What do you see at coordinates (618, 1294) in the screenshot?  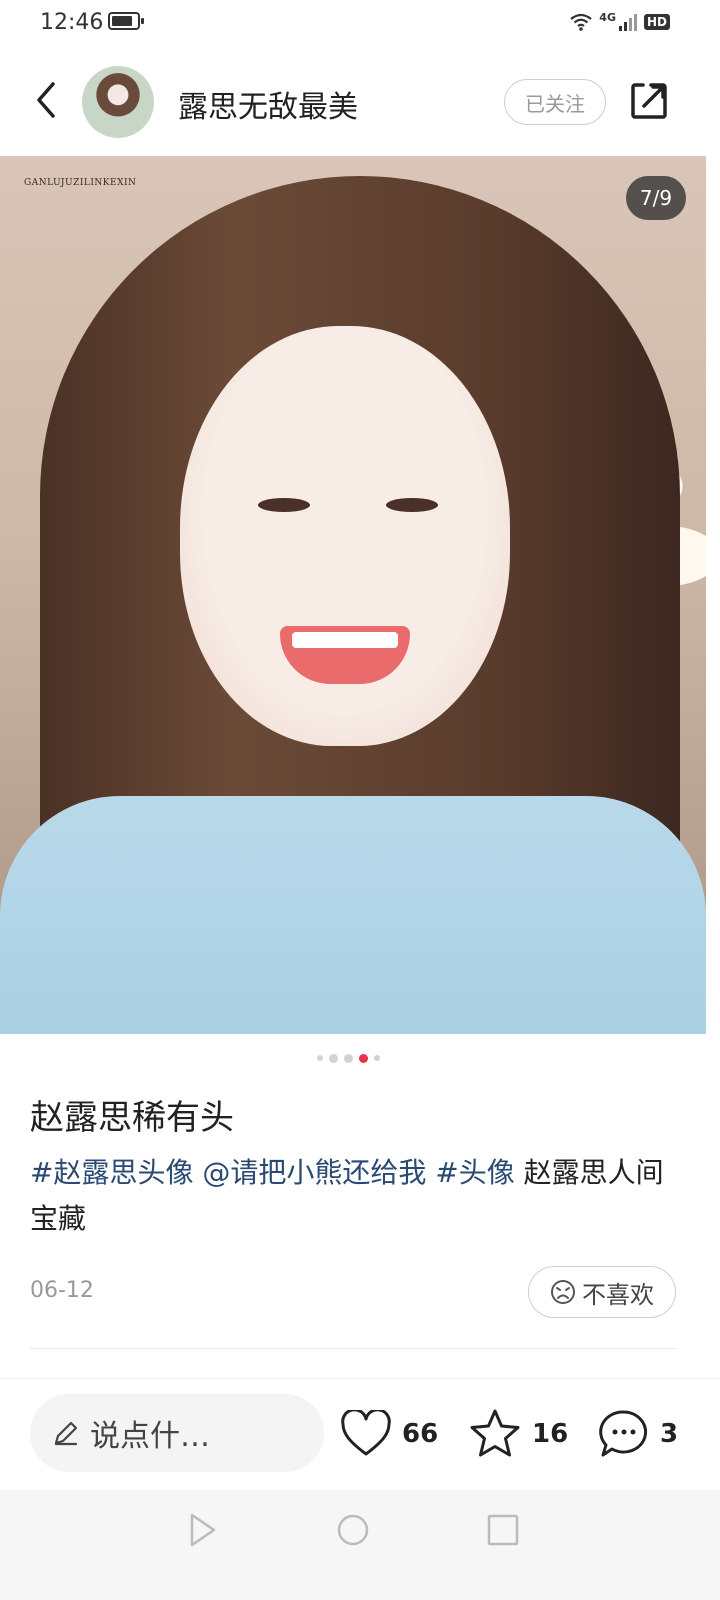 I see `dislike-label: 不喜欢` at bounding box center [618, 1294].